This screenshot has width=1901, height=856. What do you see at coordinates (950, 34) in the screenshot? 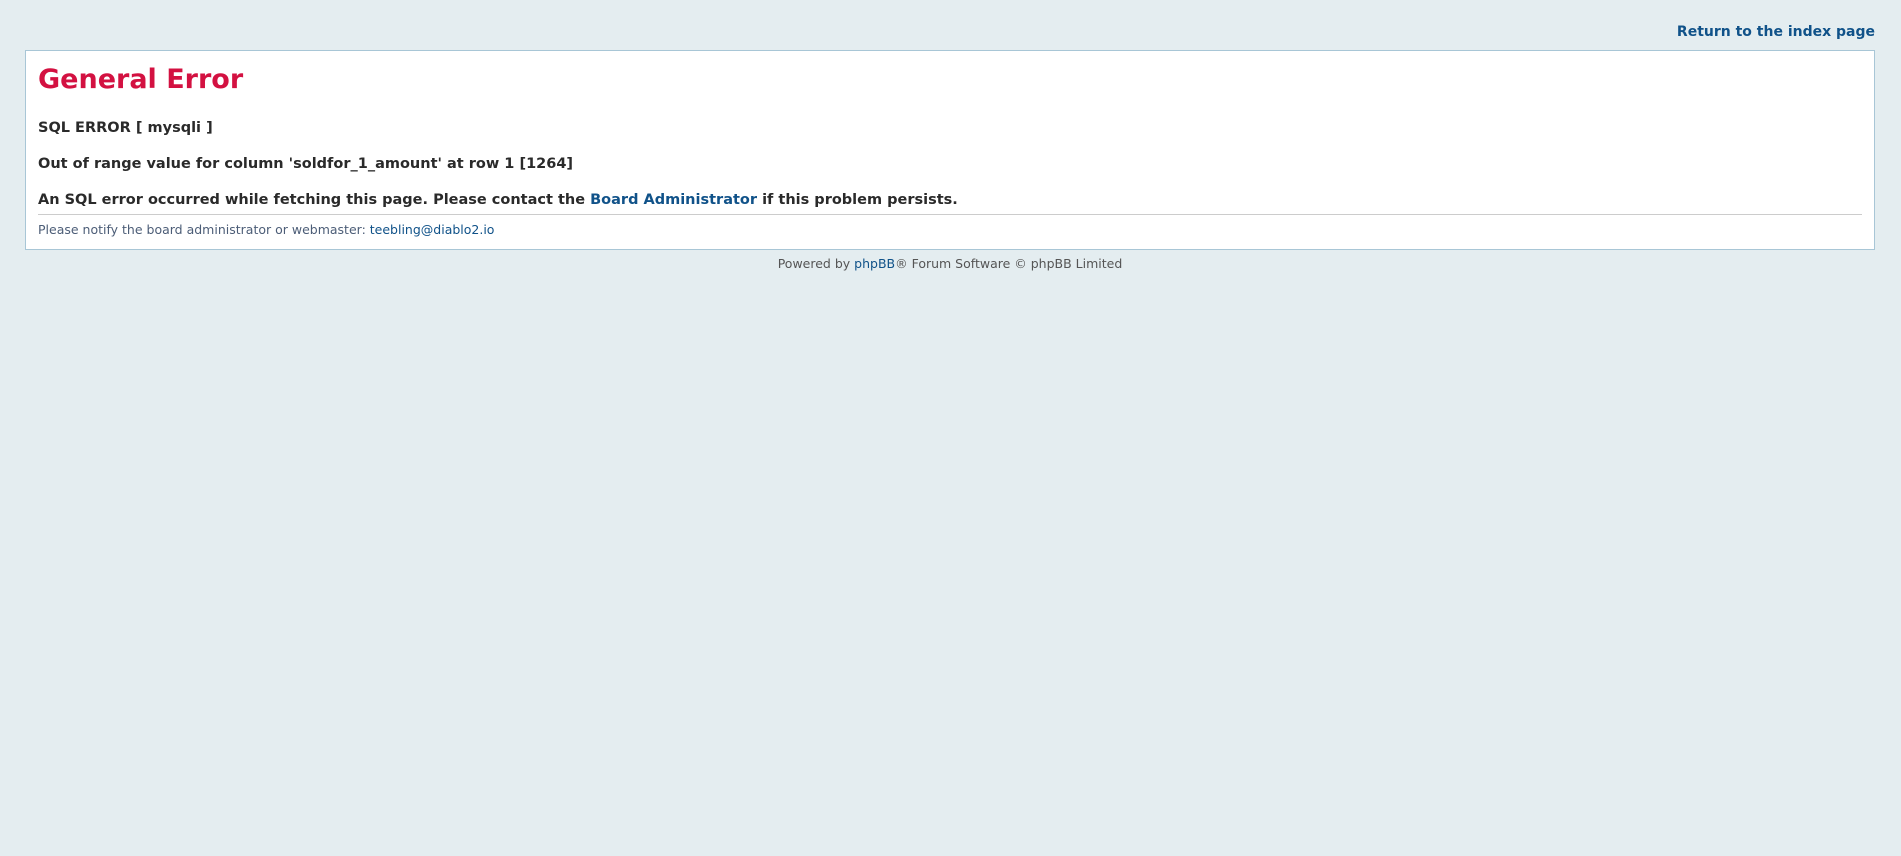
I see `top-link-row: Return to the index page` at bounding box center [950, 34].